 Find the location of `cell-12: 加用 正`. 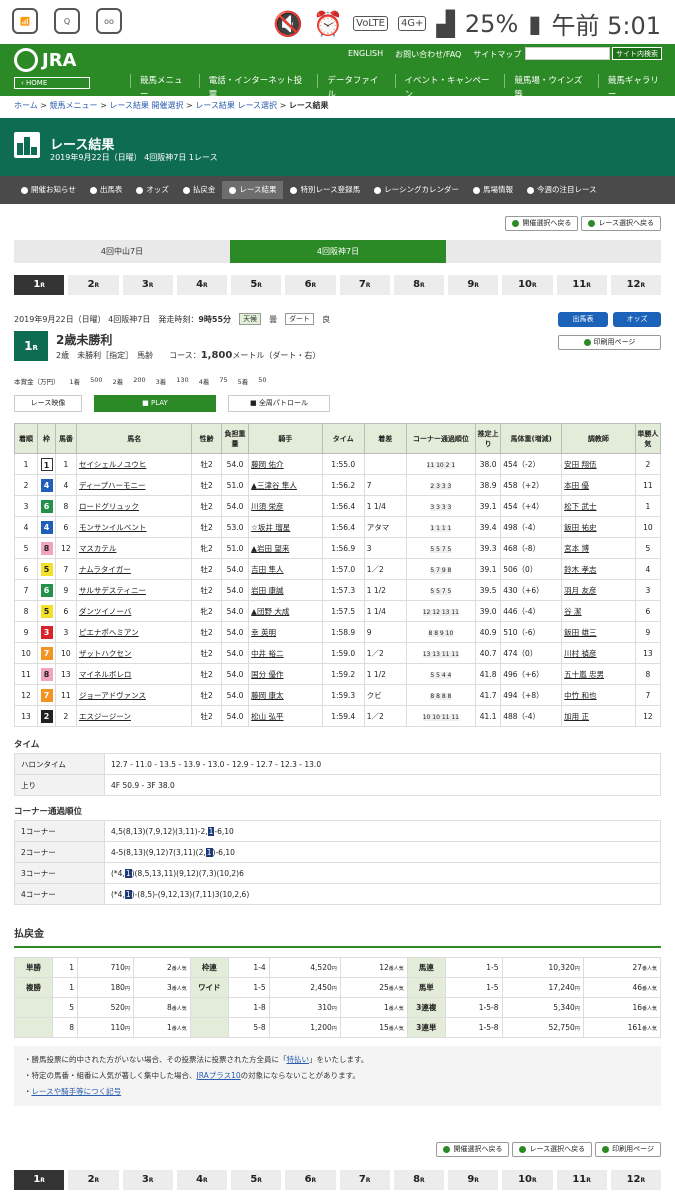

cell-12: 加用 正 is located at coordinates (598, 716).